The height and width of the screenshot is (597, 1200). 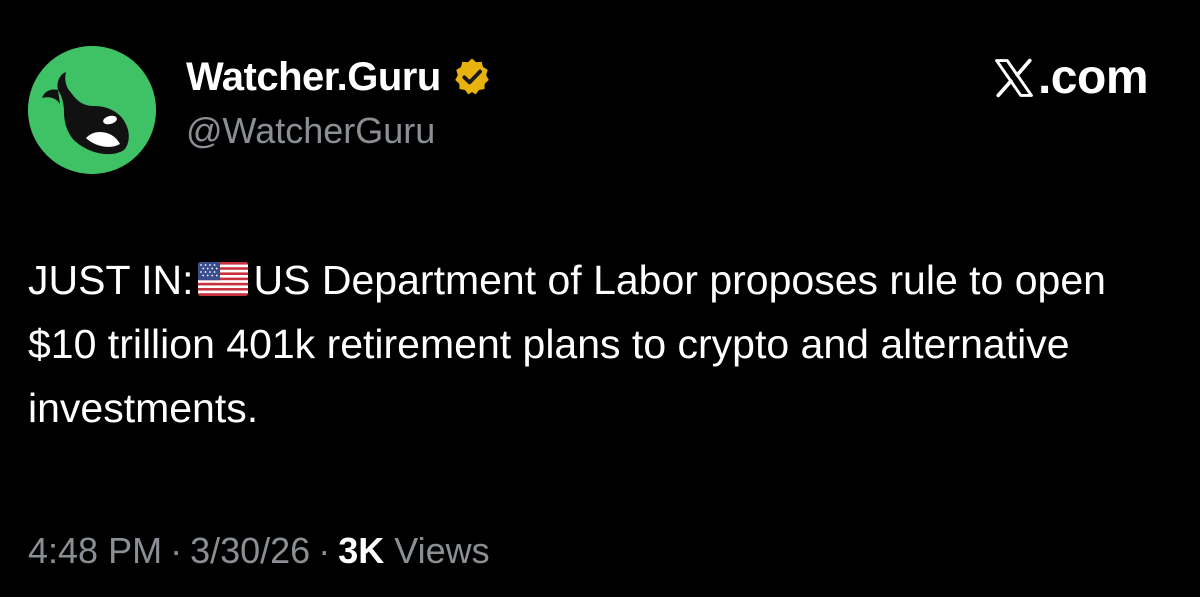 I want to click on verified-badge-icon, so click(x=472, y=77).